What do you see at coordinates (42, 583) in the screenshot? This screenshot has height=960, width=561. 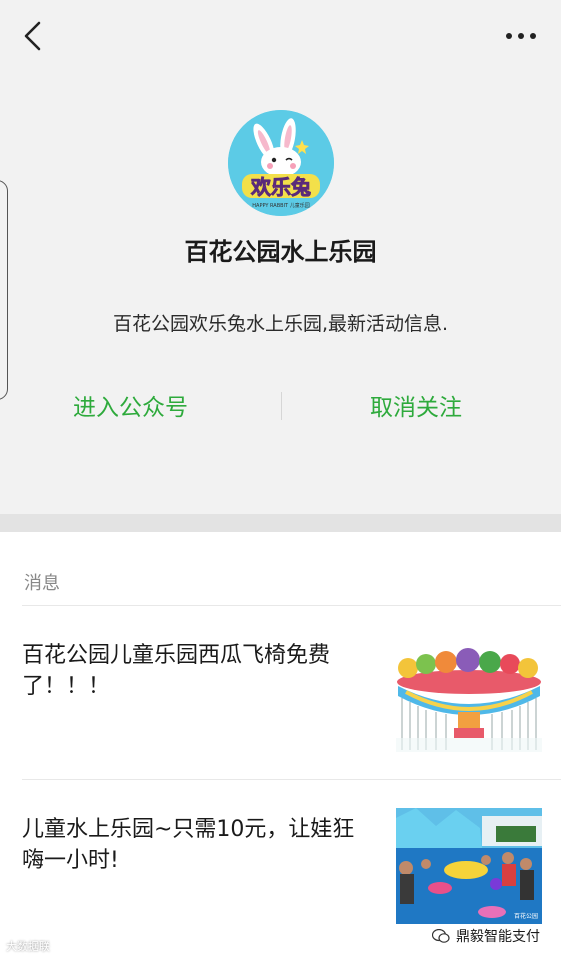 I see `messages-section-label: 消息` at bounding box center [42, 583].